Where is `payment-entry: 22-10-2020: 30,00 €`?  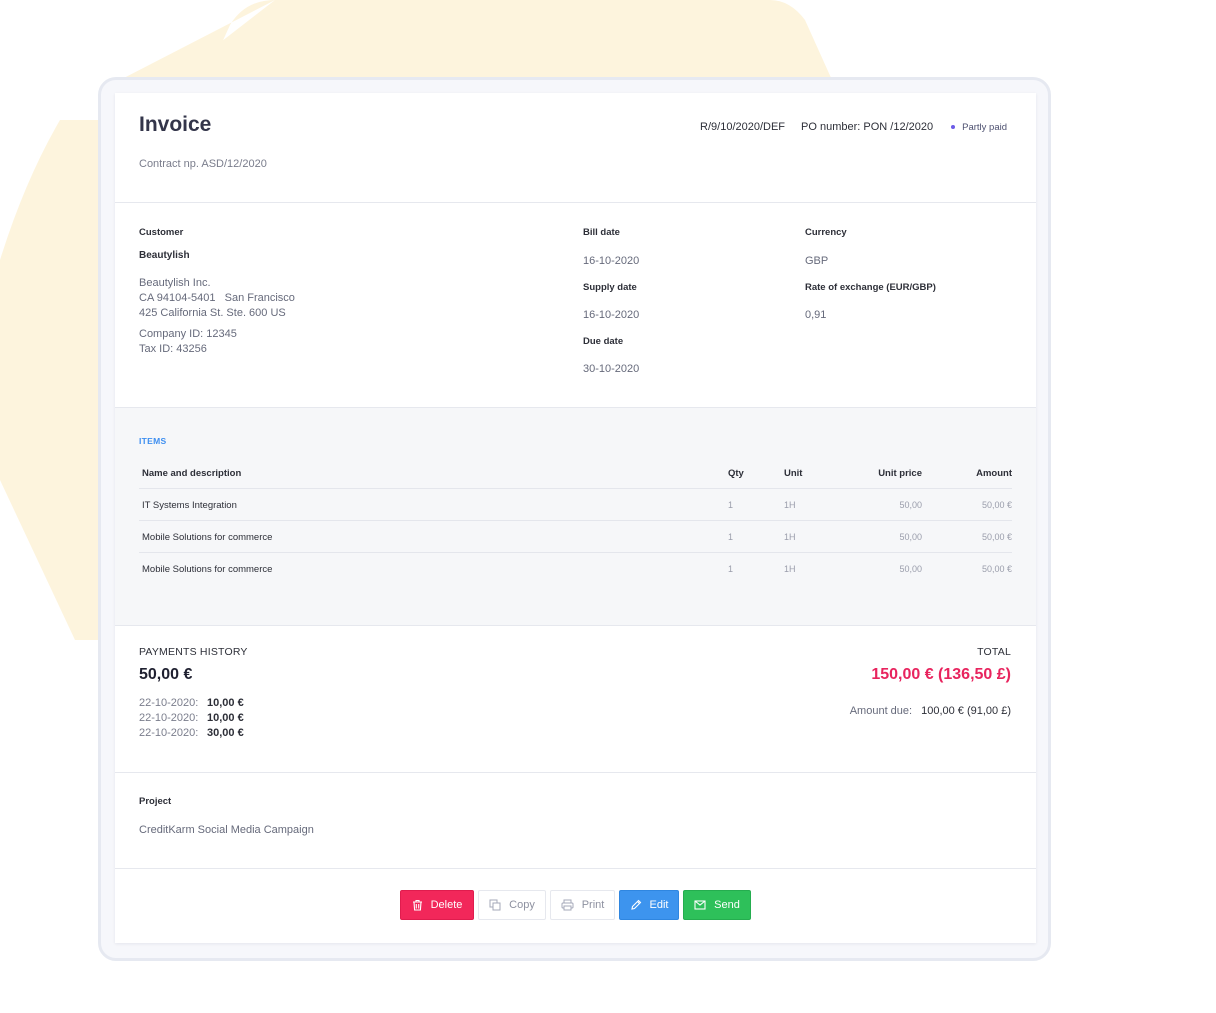 payment-entry: 22-10-2020: 30,00 € is located at coordinates (191, 733).